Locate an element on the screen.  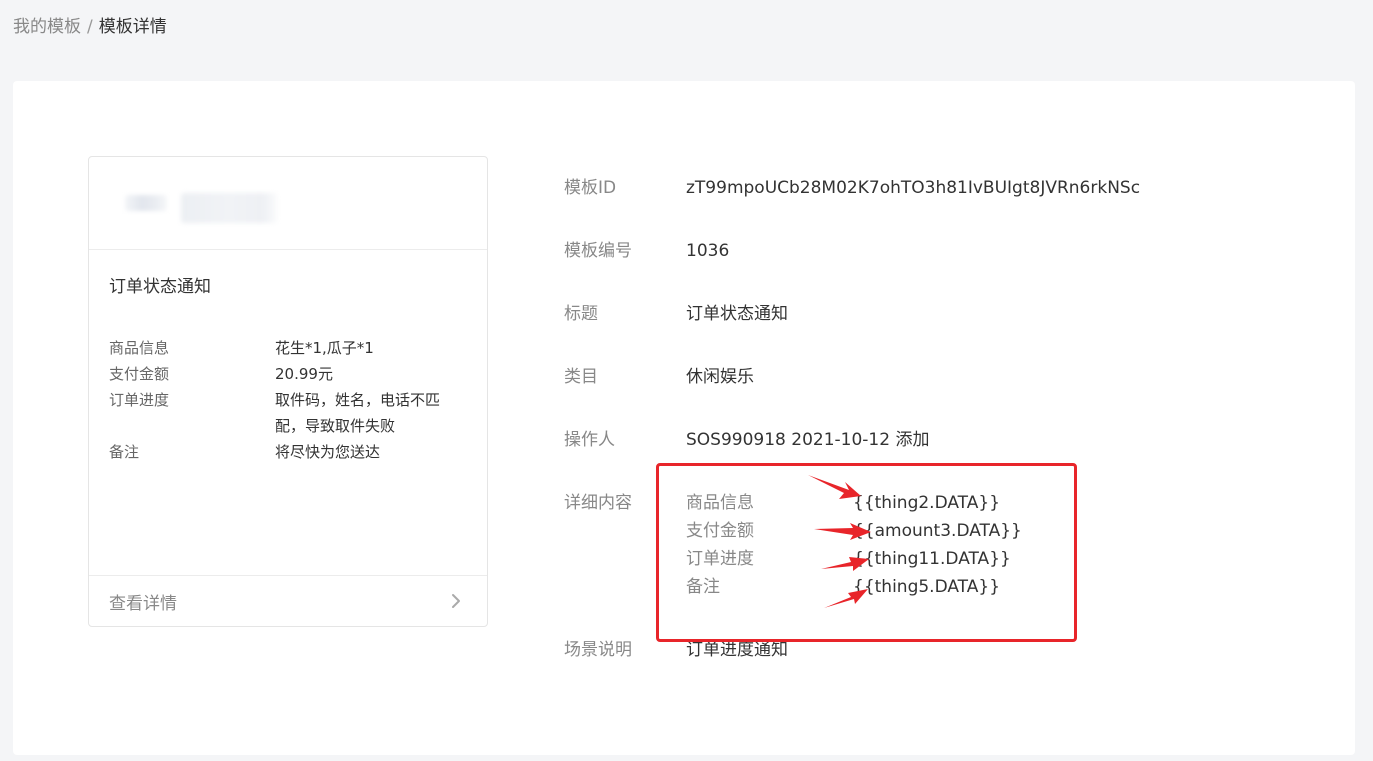
breadcrumb: 我的模板 / 模板详情 is located at coordinates (90, 27).